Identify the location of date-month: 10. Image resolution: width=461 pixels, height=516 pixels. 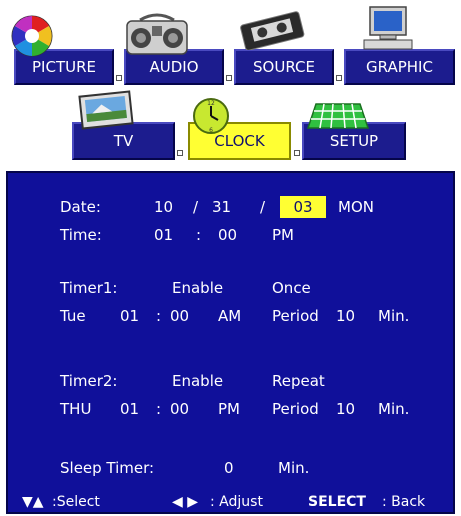
(163, 207).